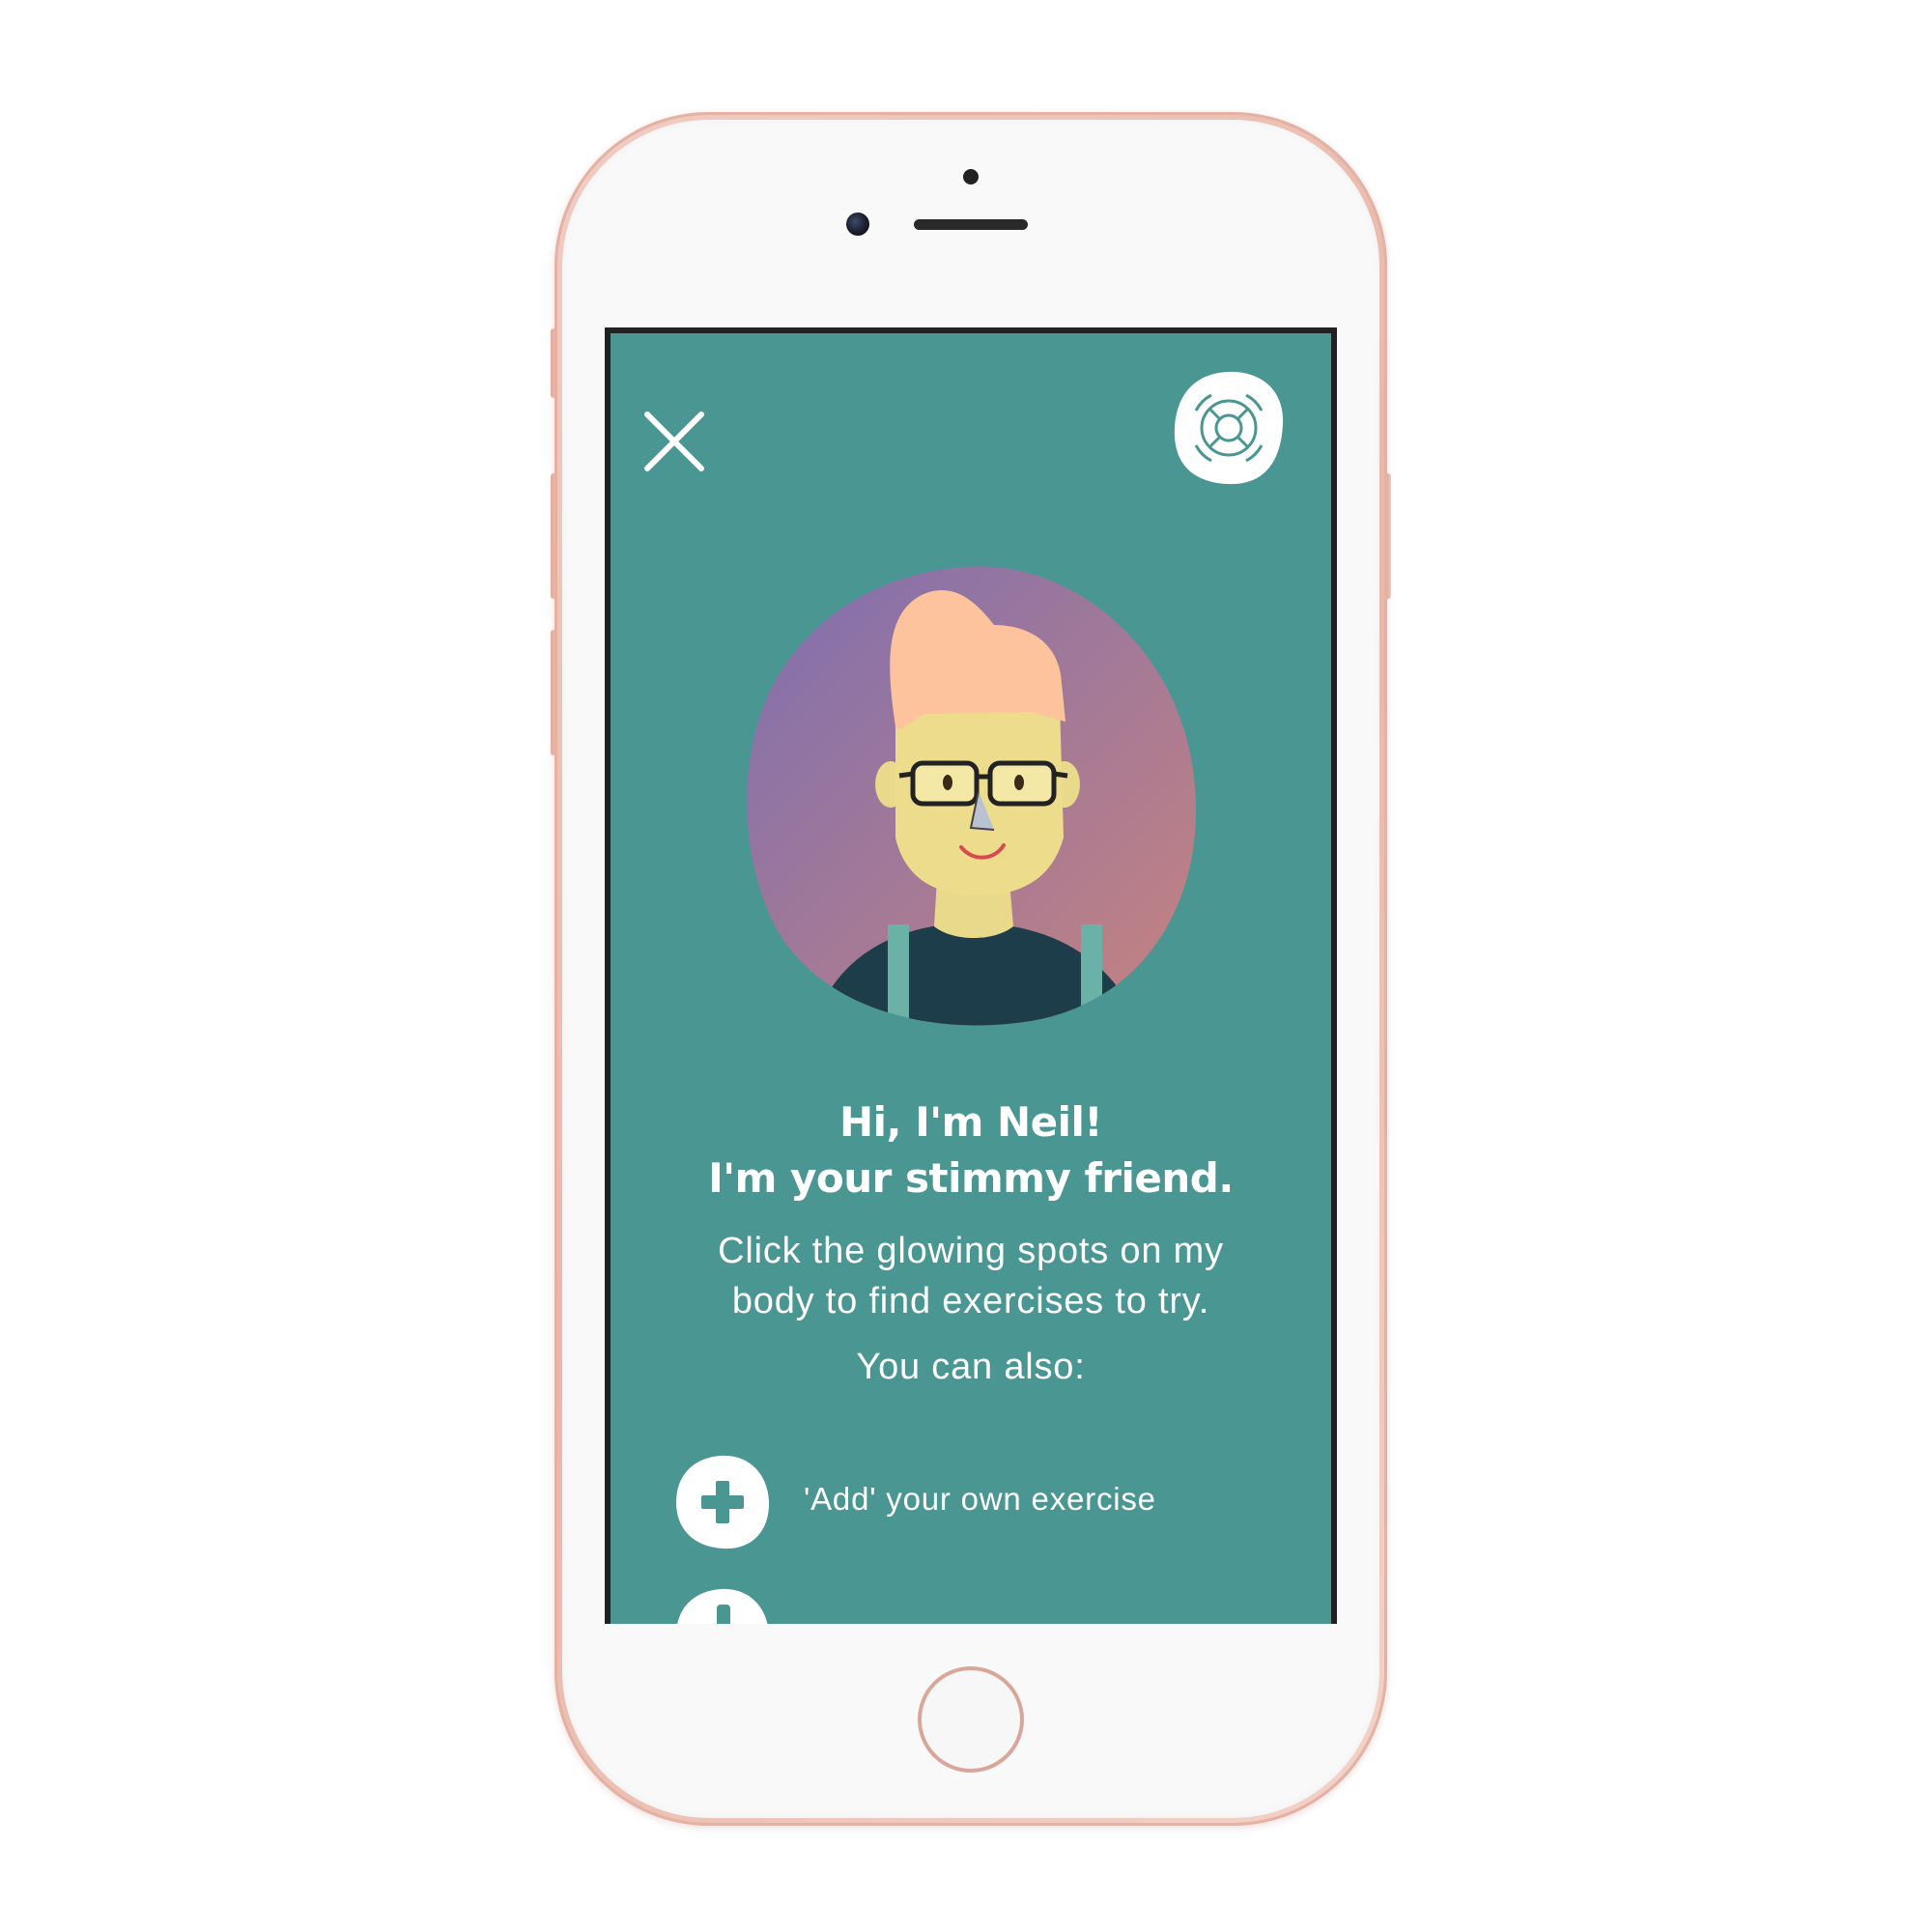 This screenshot has width=1932, height=1932. What do you see at coordinates (971, 1251) in the screenshot?
I see `instructions-line-1: Click the glowing spots on my` at bounding box center [971, 1251].